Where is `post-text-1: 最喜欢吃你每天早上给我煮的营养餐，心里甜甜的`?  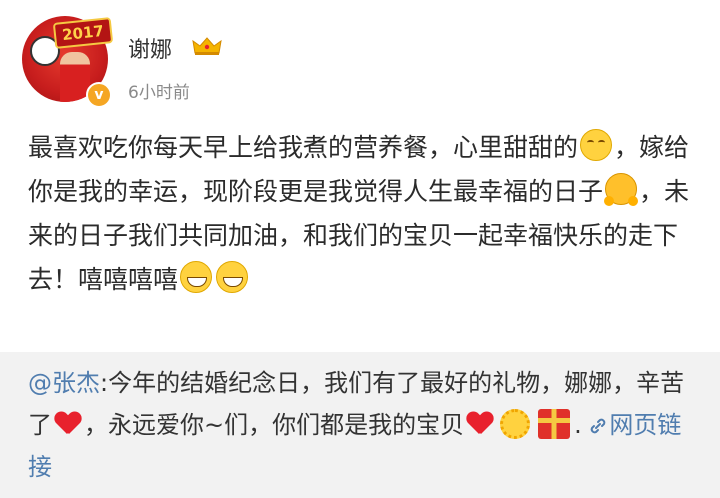 post-text-1: 最喜欢吃你每天早上给我煮的营养餐，心里甜甜的 is located at coordinates (303, 147).